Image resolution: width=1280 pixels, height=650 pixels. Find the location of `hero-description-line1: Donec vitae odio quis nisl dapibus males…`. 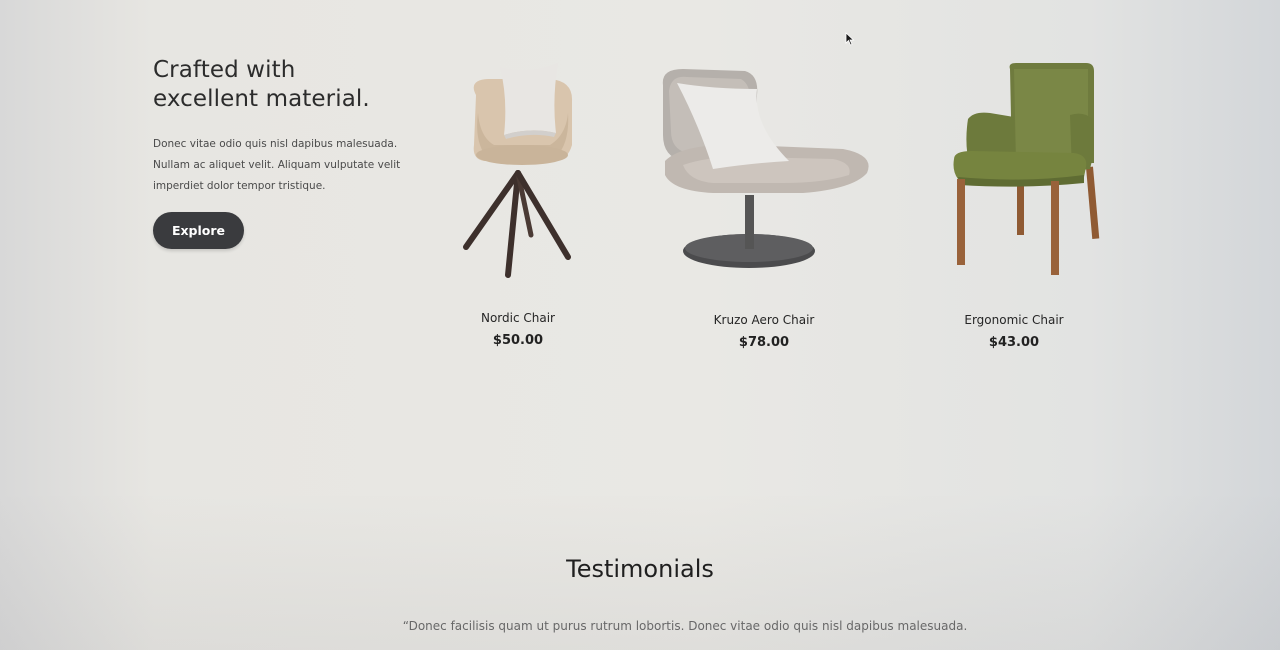

hero-description-line1: Donec vitae odio quis nisl dapibus males… is located at coordinates (275, 144).